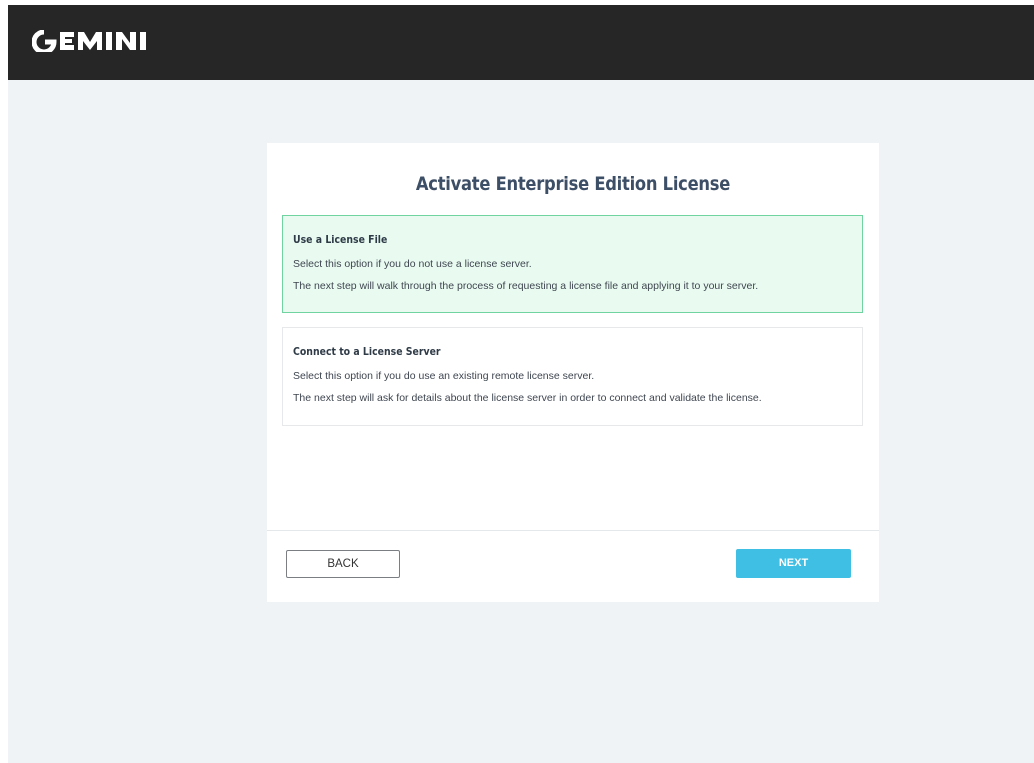  I want to click on option-heading: Use a License File, so click(340, 239).